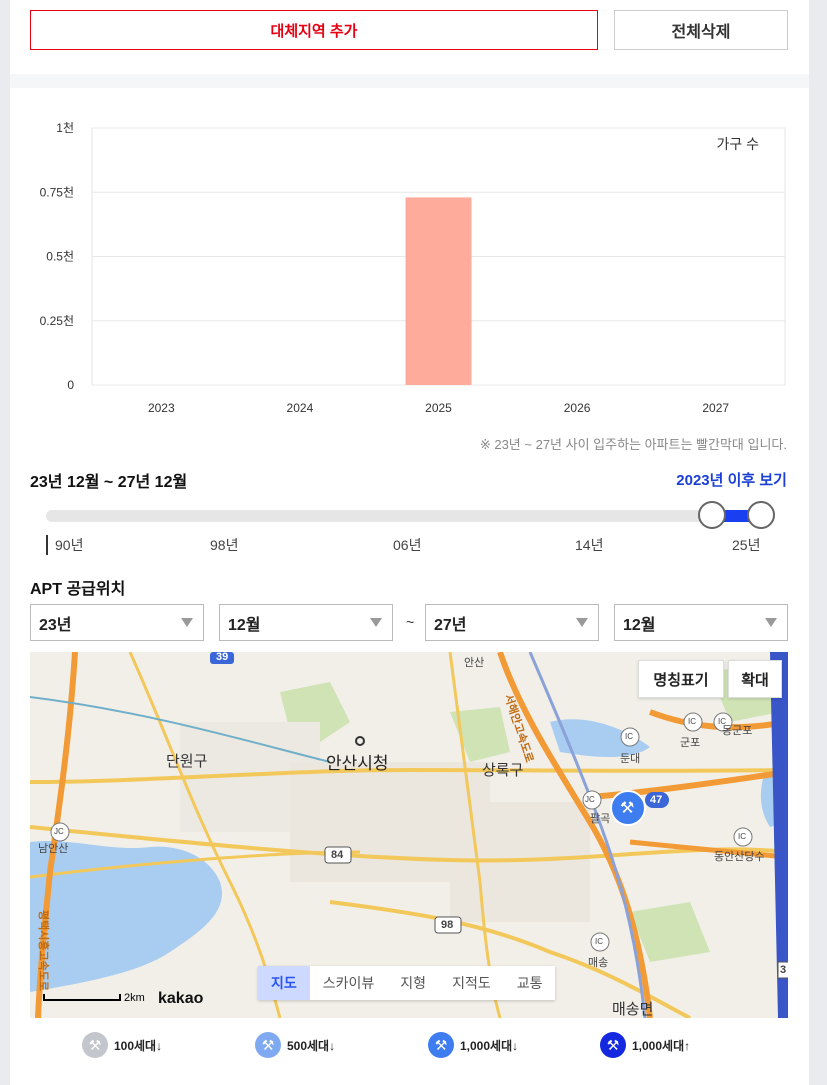 The height and width of the screenshot is (1085, 827). I want to click on slider-tick: 98년, so click(224, 545).